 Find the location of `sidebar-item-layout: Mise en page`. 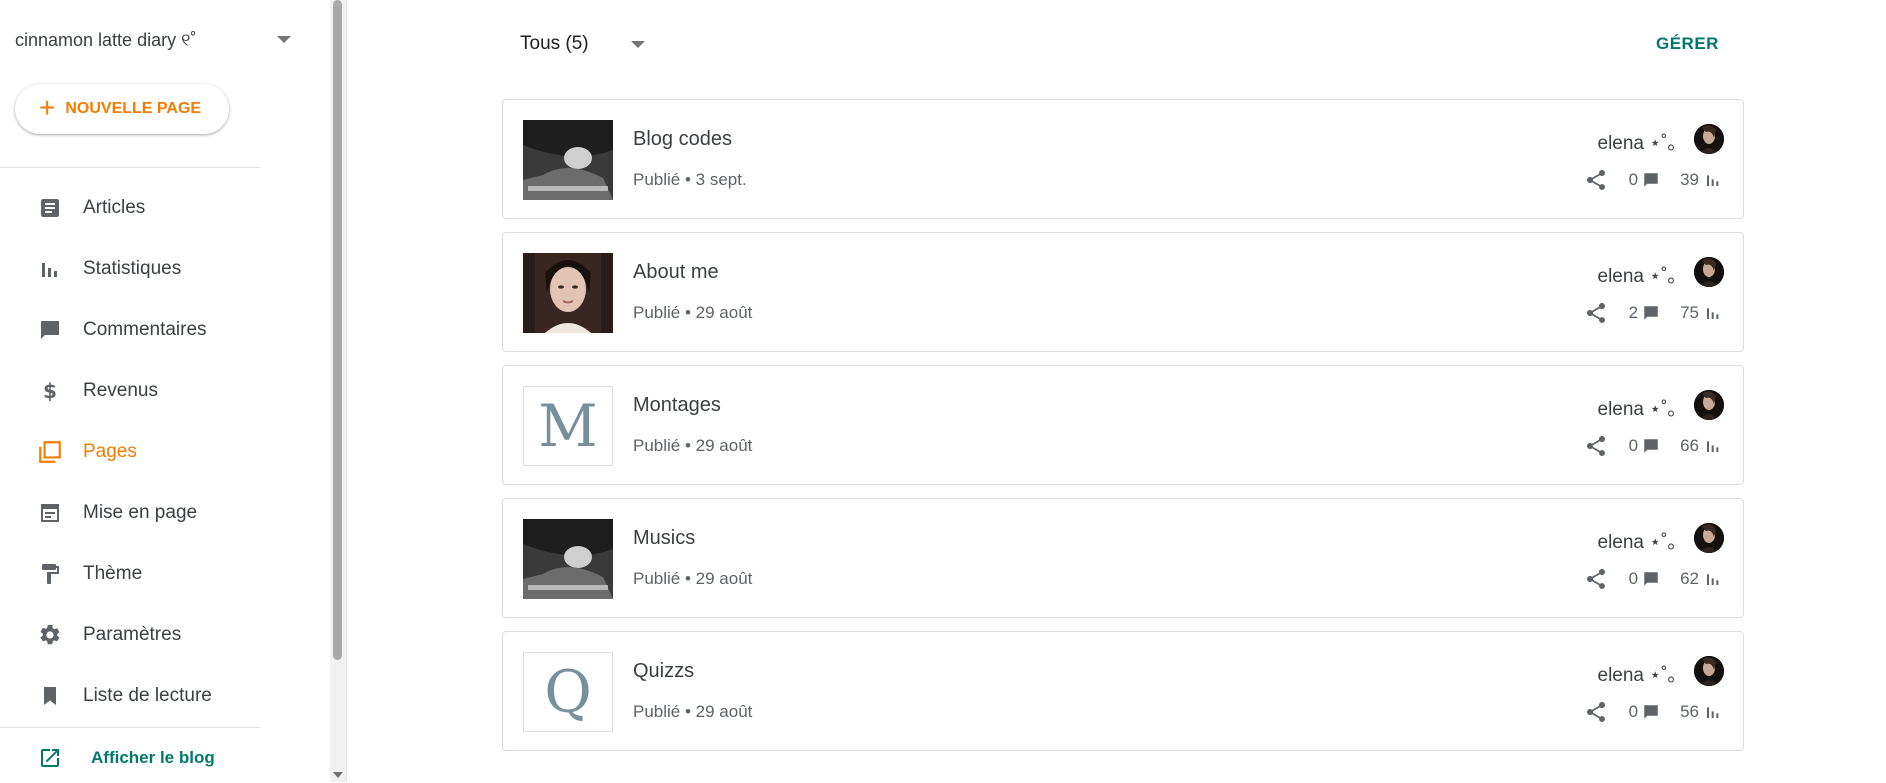

sidebar-item-layout: Mise en page is located at coordinates (130, 513).